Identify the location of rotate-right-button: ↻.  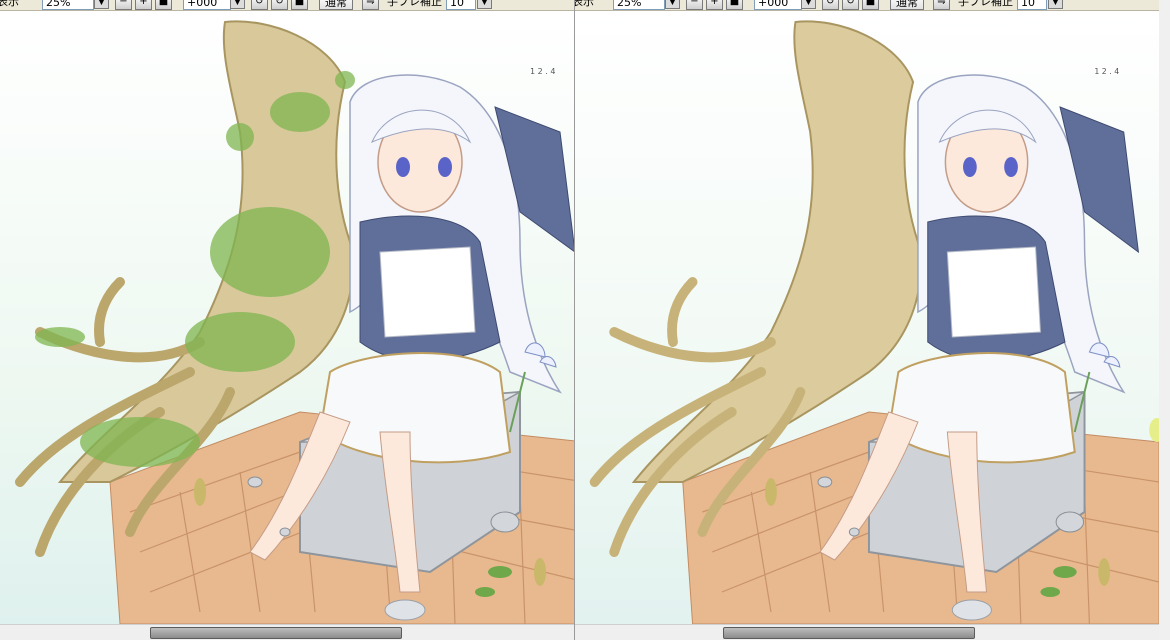
(279, 5).